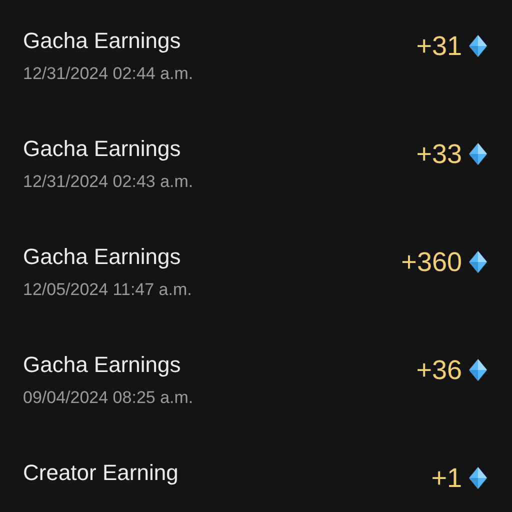  Describe the element at coordinates (431, 262) in the screenshot. I see `amount: +360` at that location.